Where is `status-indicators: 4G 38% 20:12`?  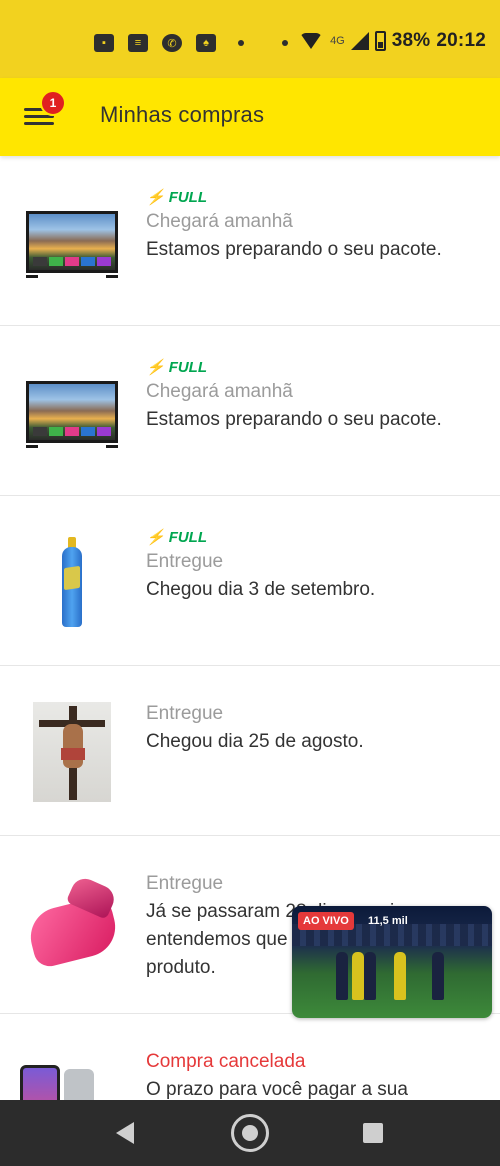 status-indicators: 4G 38% 20:12 is located at coordinates (393, 41).